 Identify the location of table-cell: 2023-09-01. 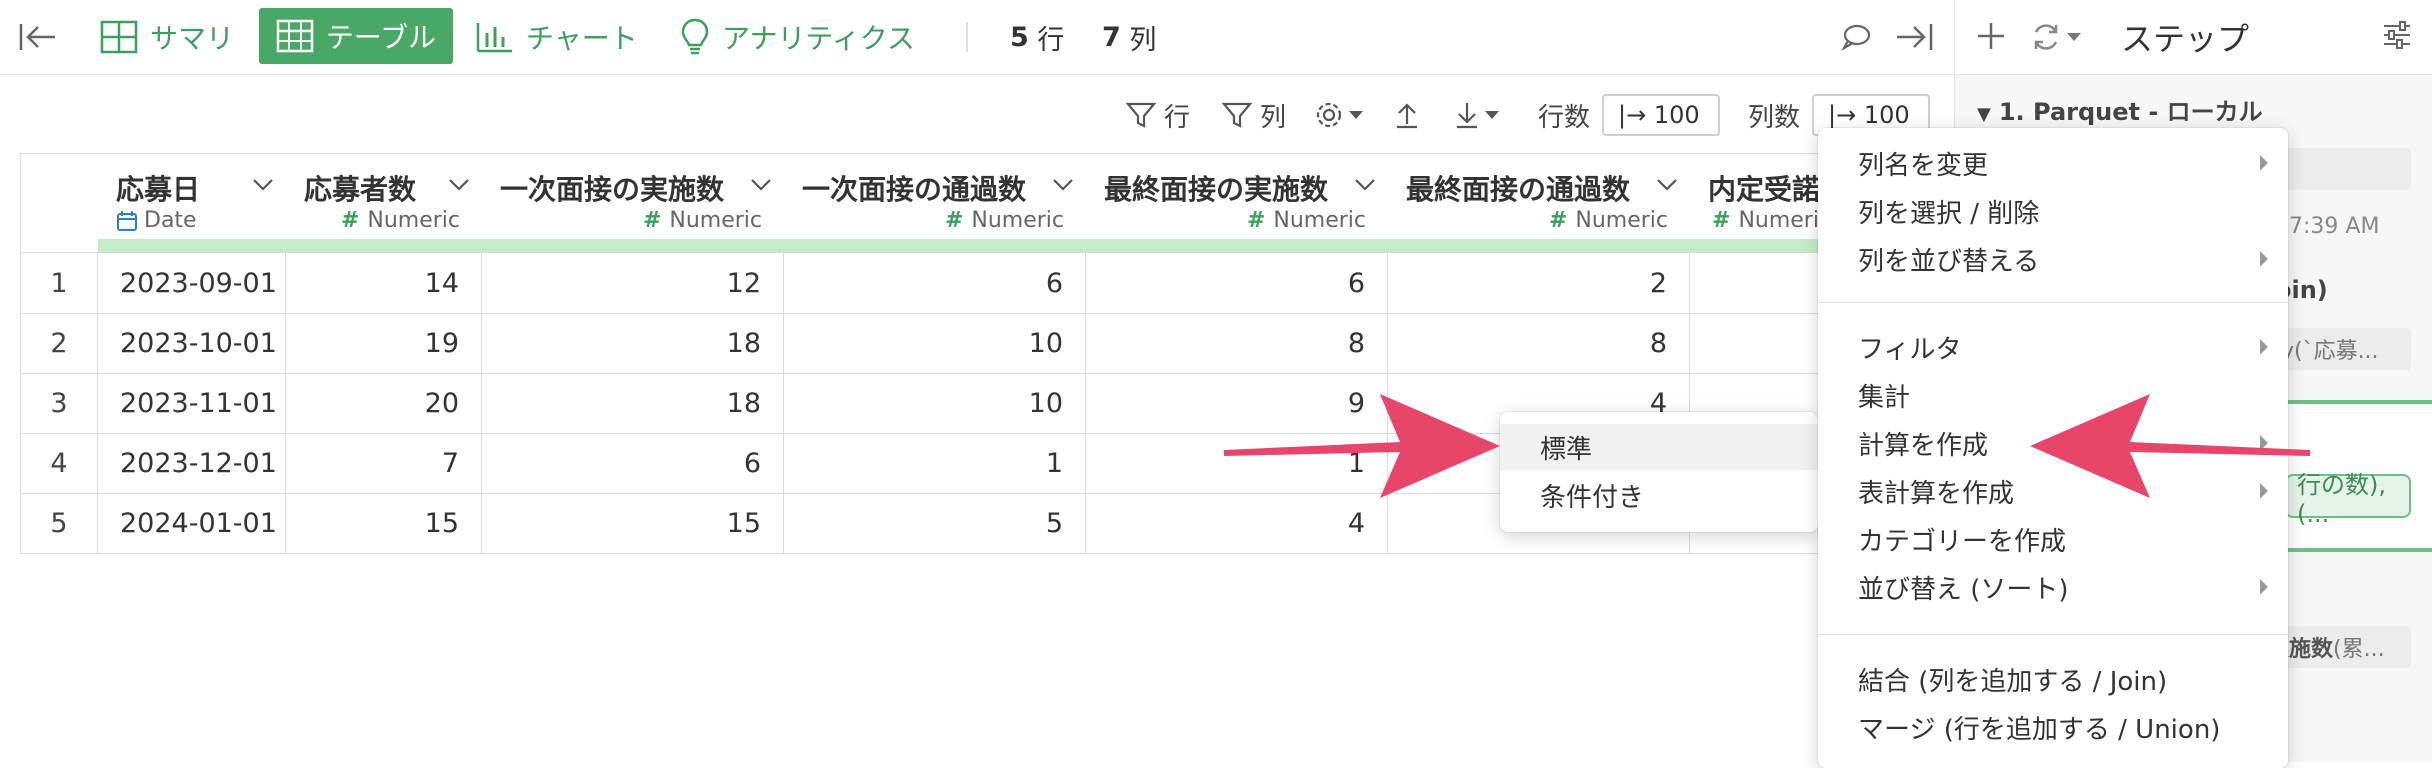
(192, 283).